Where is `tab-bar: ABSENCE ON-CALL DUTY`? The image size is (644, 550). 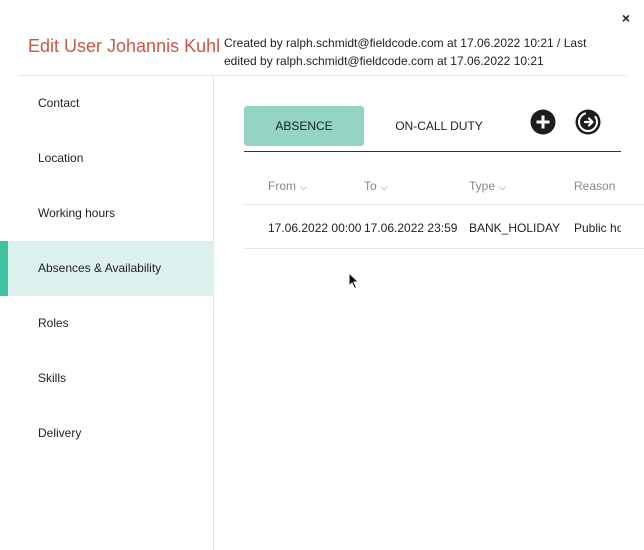
tab-bar: ABSENCE ON-CALL DUTY is located at coordinates (432, 129).